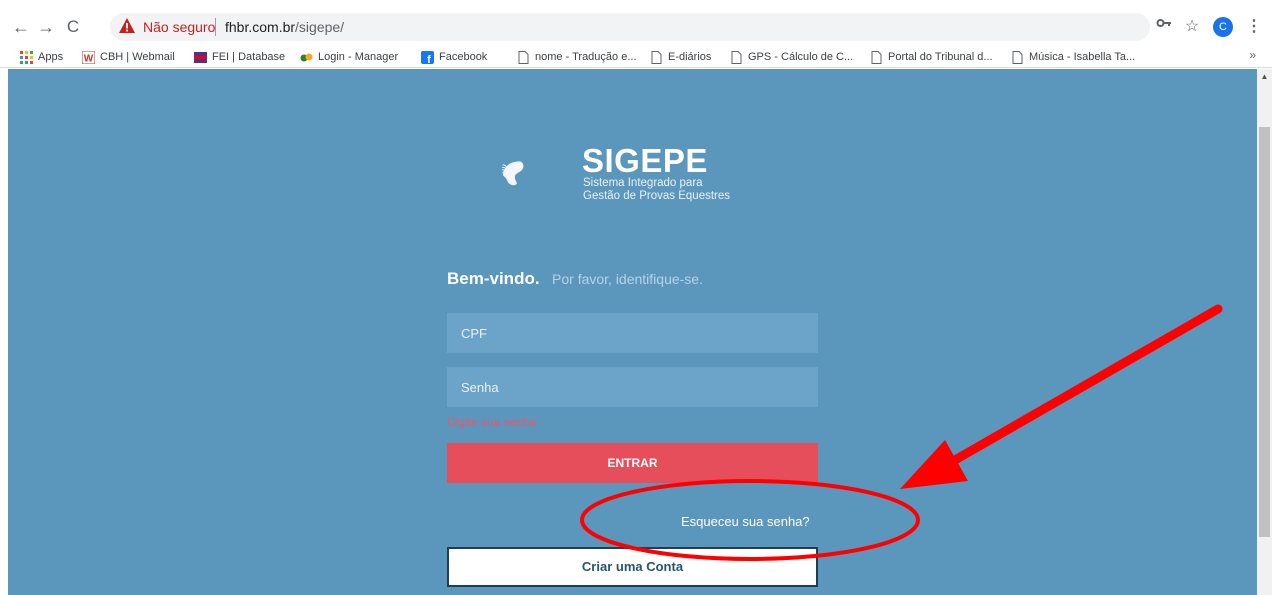  I want to click on welcome-text: Bem-vindo., so click(493, 278).